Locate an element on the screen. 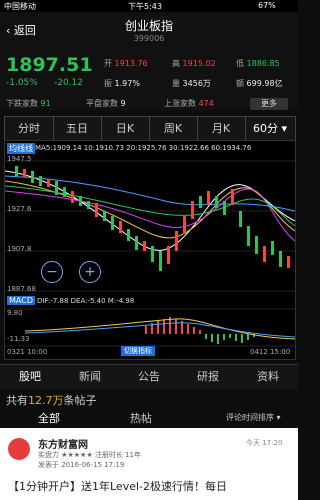  macd-values: DIF:-7.88 DEA:-5.40 M:-4.98 is located at coordinates (86, 301).